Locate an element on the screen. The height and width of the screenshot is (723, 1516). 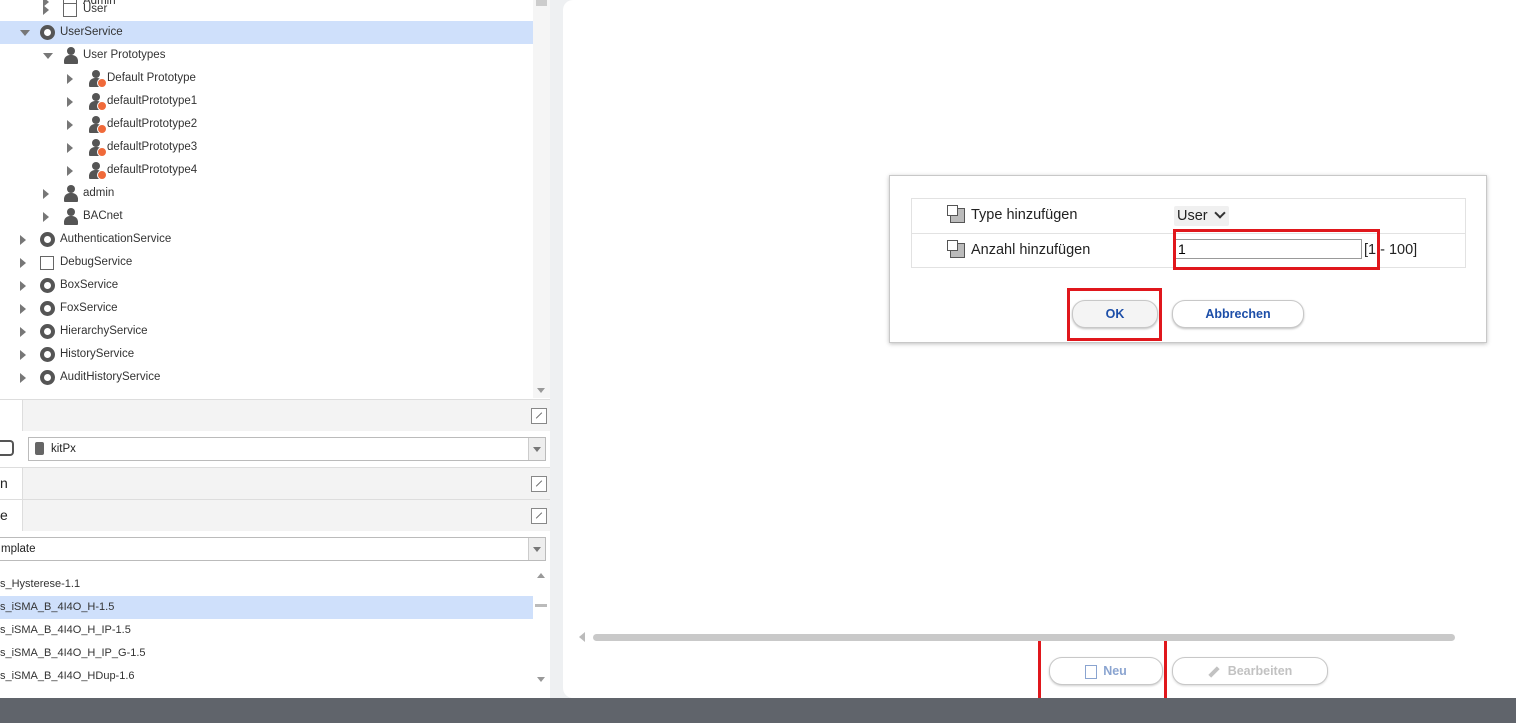
tree-item-label: UserService is located at coordinates (91, 32).